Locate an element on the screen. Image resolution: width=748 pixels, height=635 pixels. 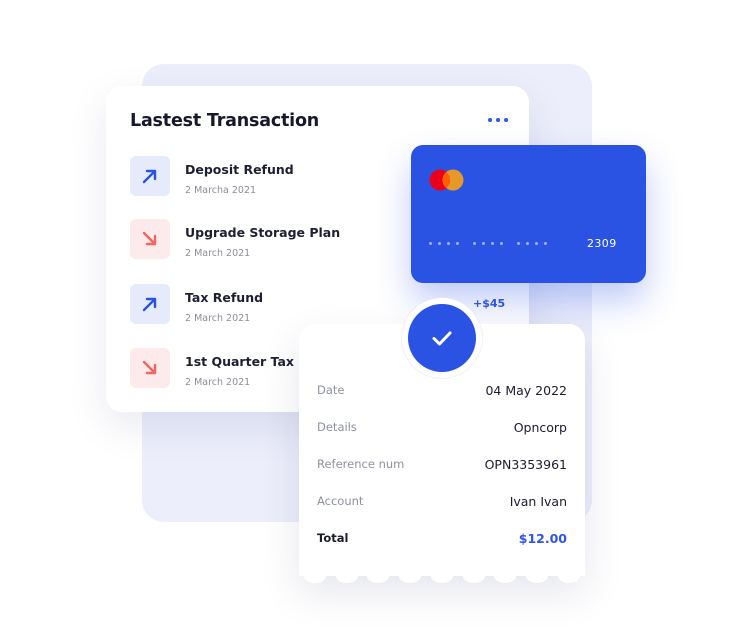
receipt-value: Ivan Ivan is located at coordinates (538, 501).